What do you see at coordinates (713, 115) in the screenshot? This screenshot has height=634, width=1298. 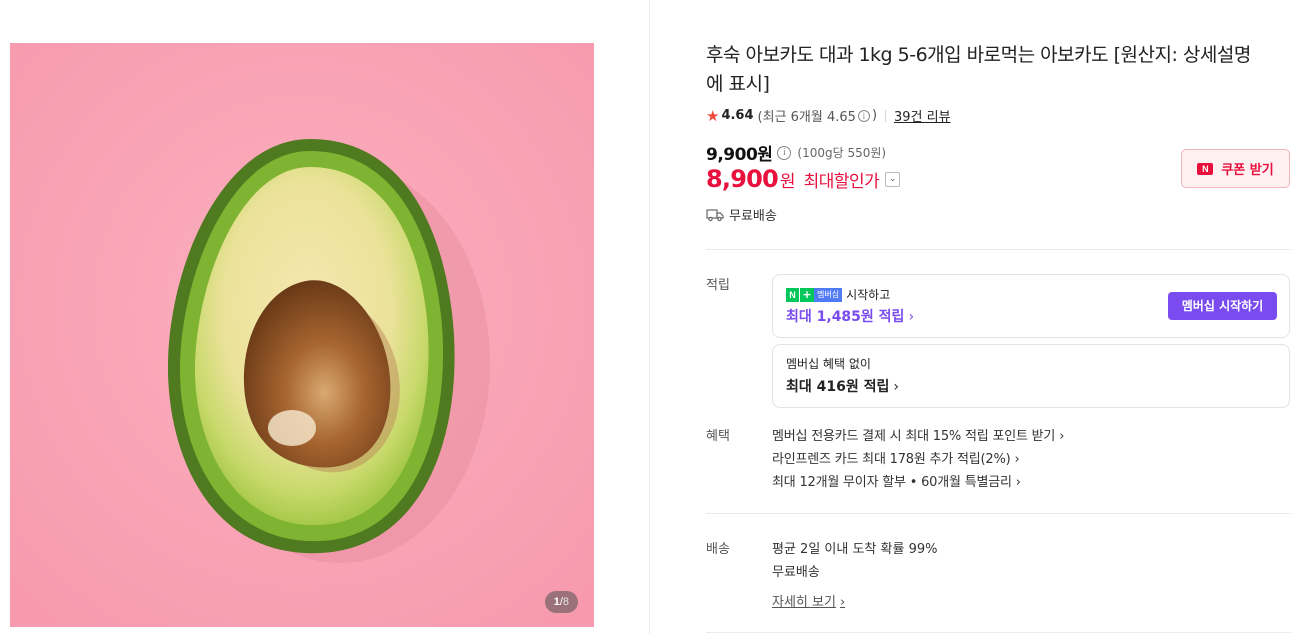 I see `star-icon: ★` at bounding box center [713, 115].